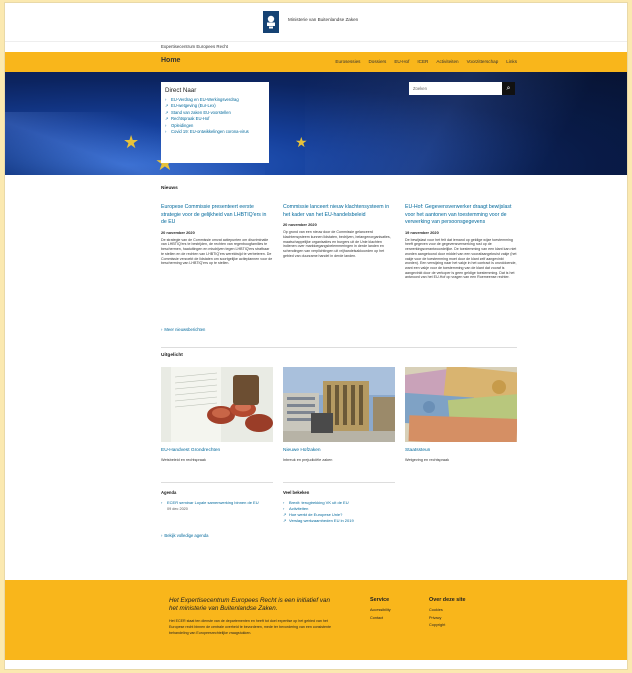 Image resolution: width=632 pixels, height=673 pixels. I want to click on footer-service-title: Service, so click(380, 600).